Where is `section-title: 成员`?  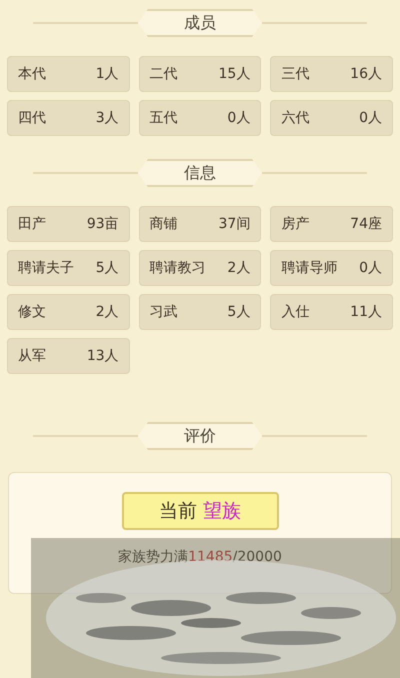
section-title: 成员 is located at coordinates (200, 23).